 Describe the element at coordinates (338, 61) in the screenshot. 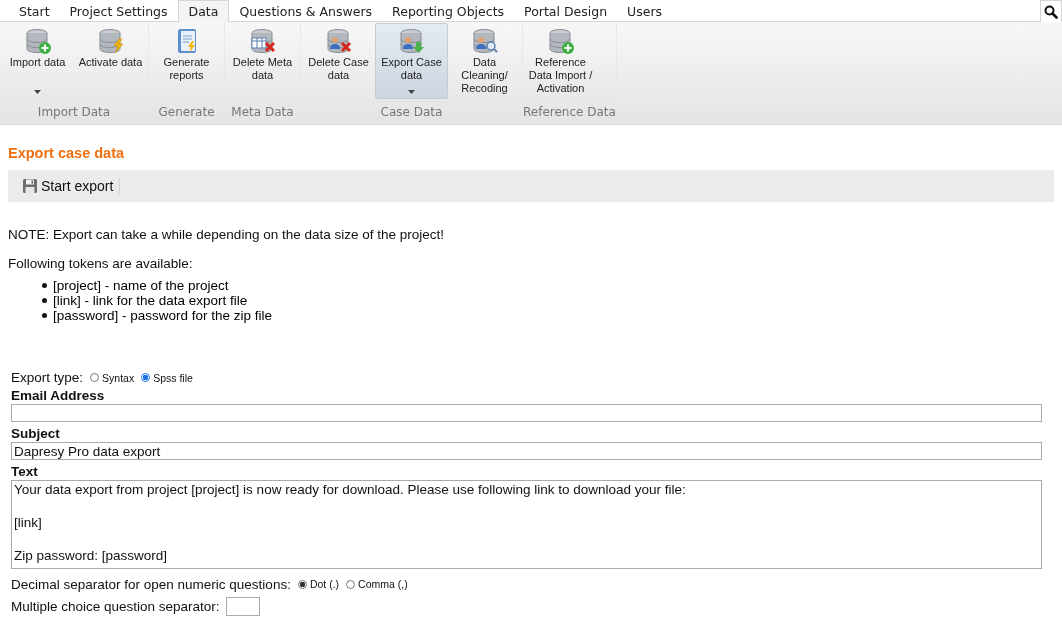

I see `ribbon-button: Delete Case data` at that location.